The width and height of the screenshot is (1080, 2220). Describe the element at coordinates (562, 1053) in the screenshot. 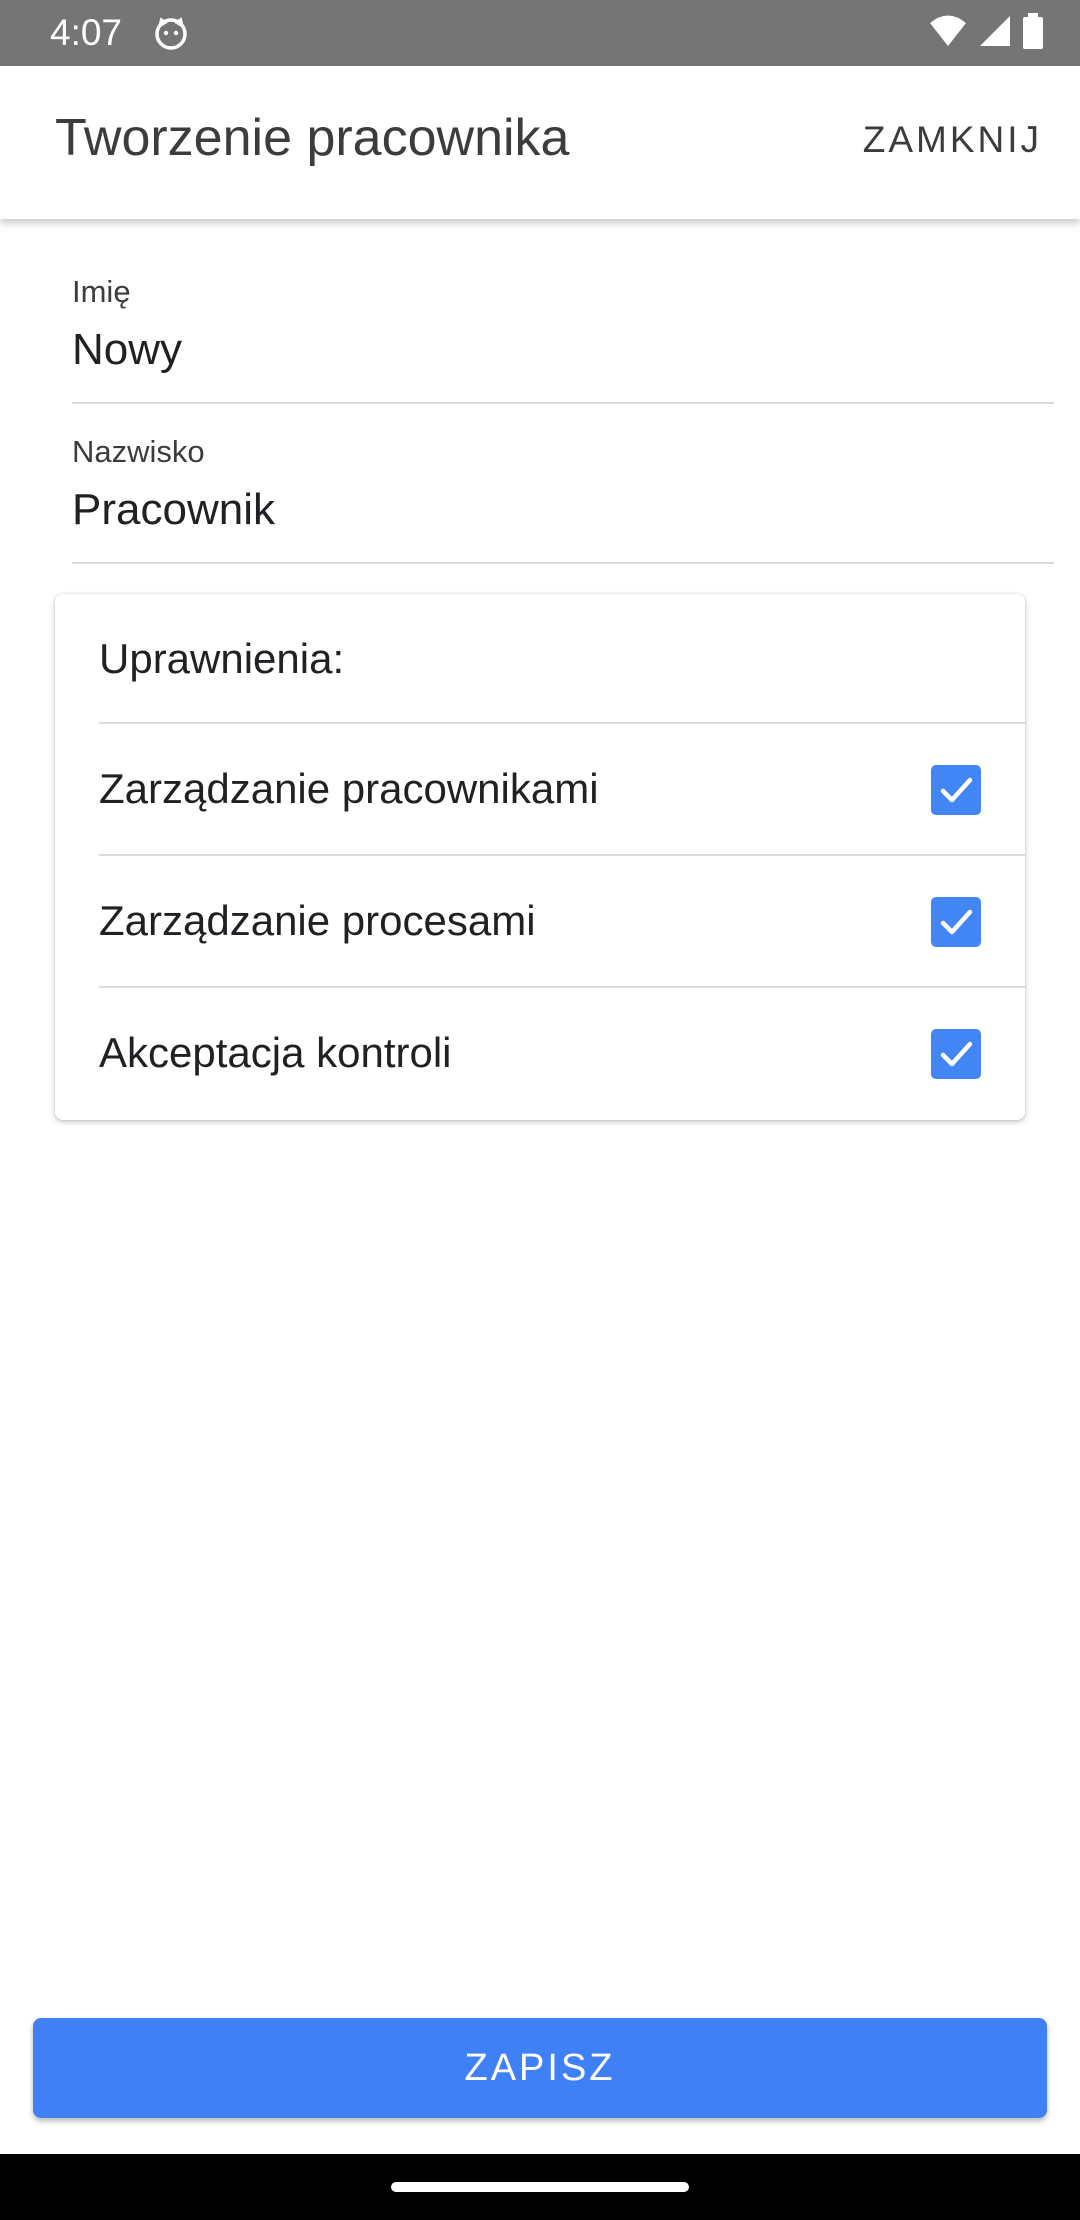

I see `permission-row-accept-controls: Akceptacja kontroli` at that location.